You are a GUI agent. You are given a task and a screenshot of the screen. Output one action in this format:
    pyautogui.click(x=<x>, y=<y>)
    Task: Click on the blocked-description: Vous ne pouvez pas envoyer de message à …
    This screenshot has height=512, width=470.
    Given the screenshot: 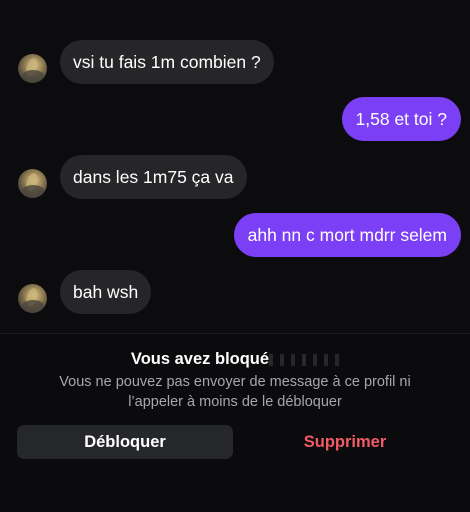 What is the action you would take?
    pyautogui.click(x=235, y=392)
    